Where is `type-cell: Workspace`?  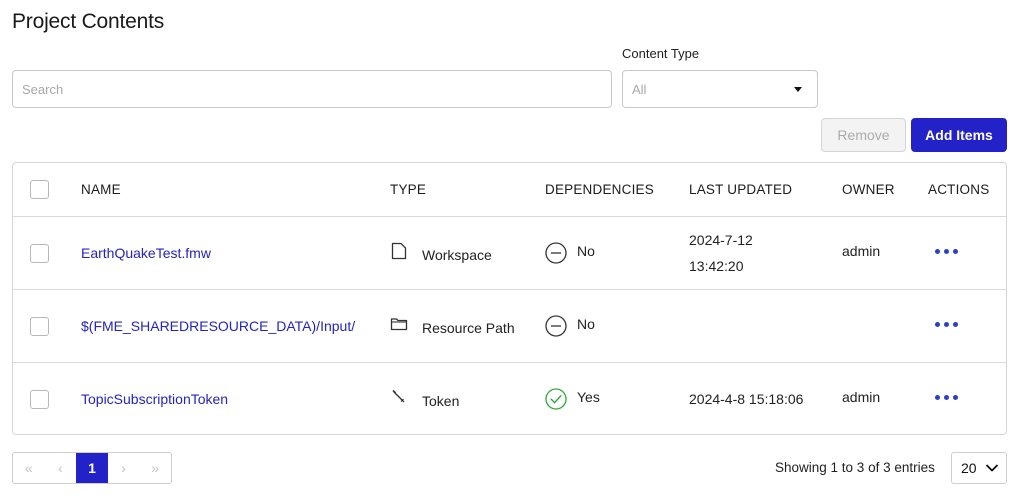 type-cell: Workspace is located at coordinates (441, 253).